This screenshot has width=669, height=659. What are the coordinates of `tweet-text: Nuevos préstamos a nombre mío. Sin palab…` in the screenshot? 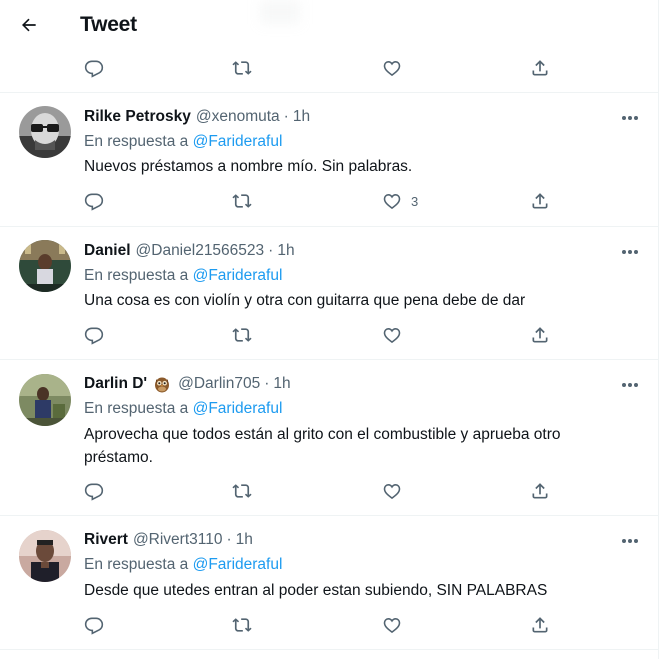 It's located at (248, 166).